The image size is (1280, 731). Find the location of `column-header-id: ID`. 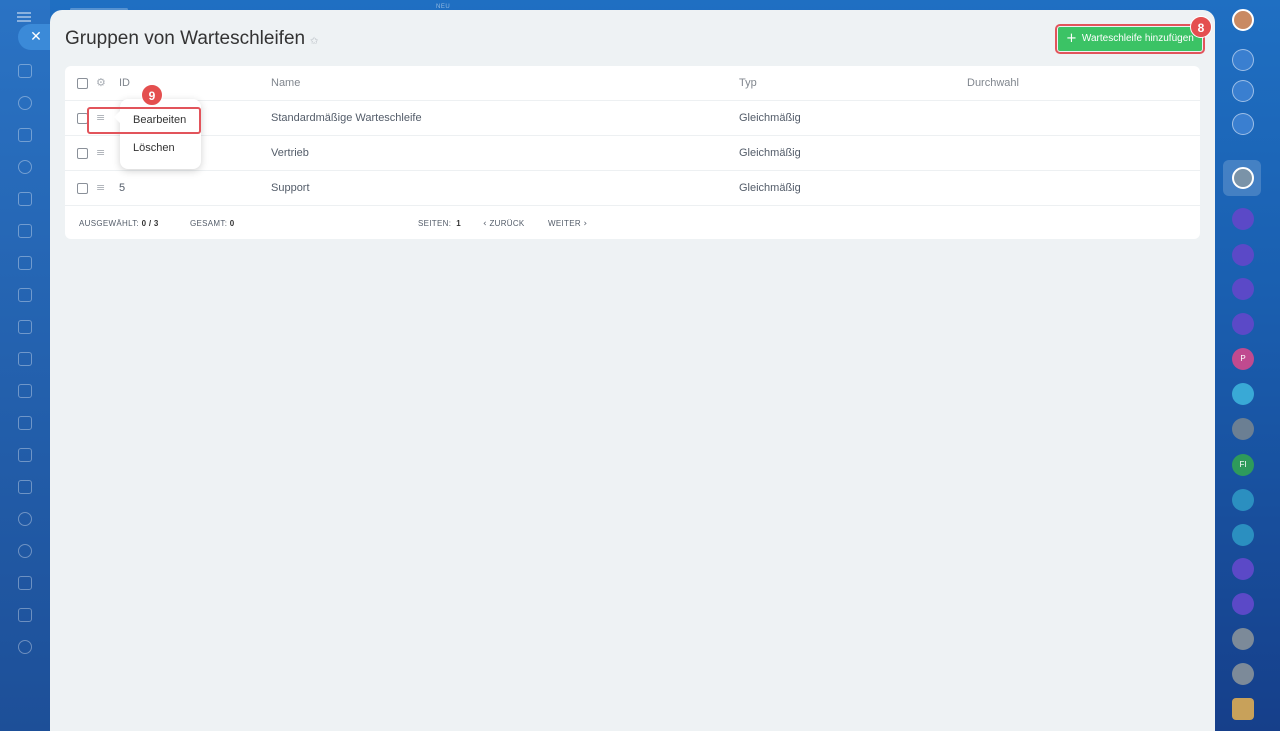

column-header-id: ID is located at coordinates (124, 83).